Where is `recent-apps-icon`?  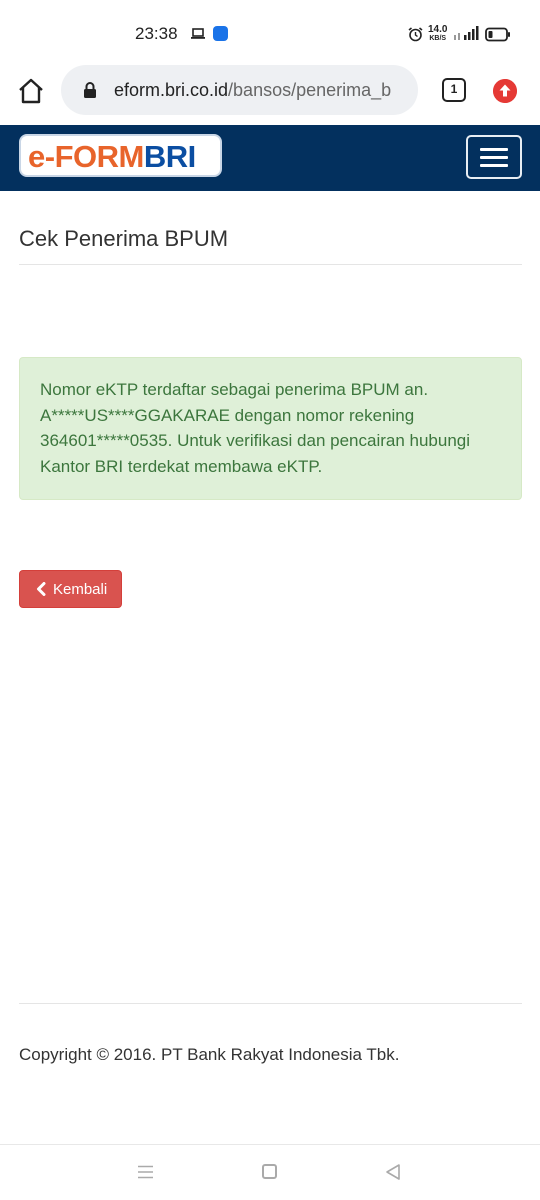 recent-apps-icon is located at coordinates (145, 1172).